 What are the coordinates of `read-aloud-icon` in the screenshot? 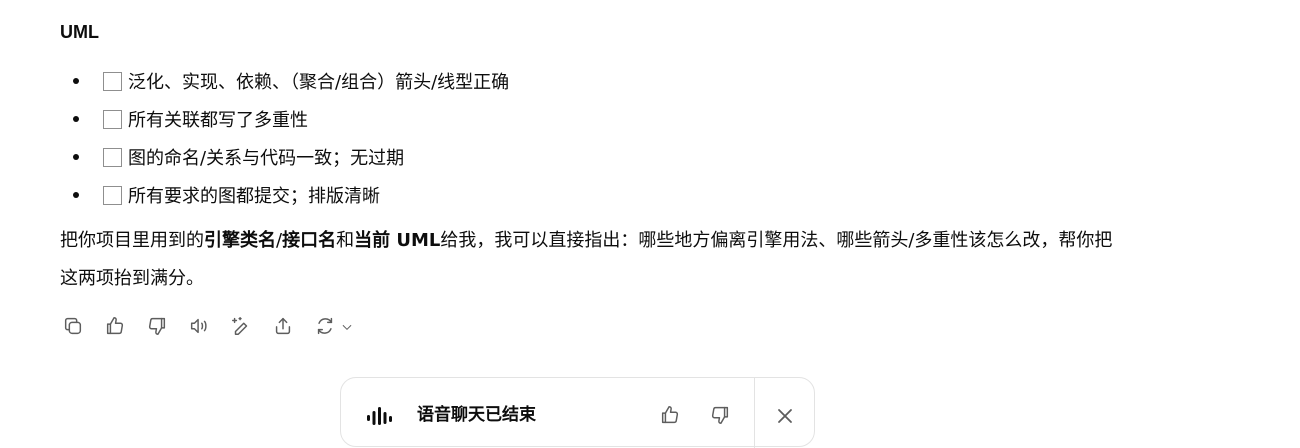 It's located at (199, 326).